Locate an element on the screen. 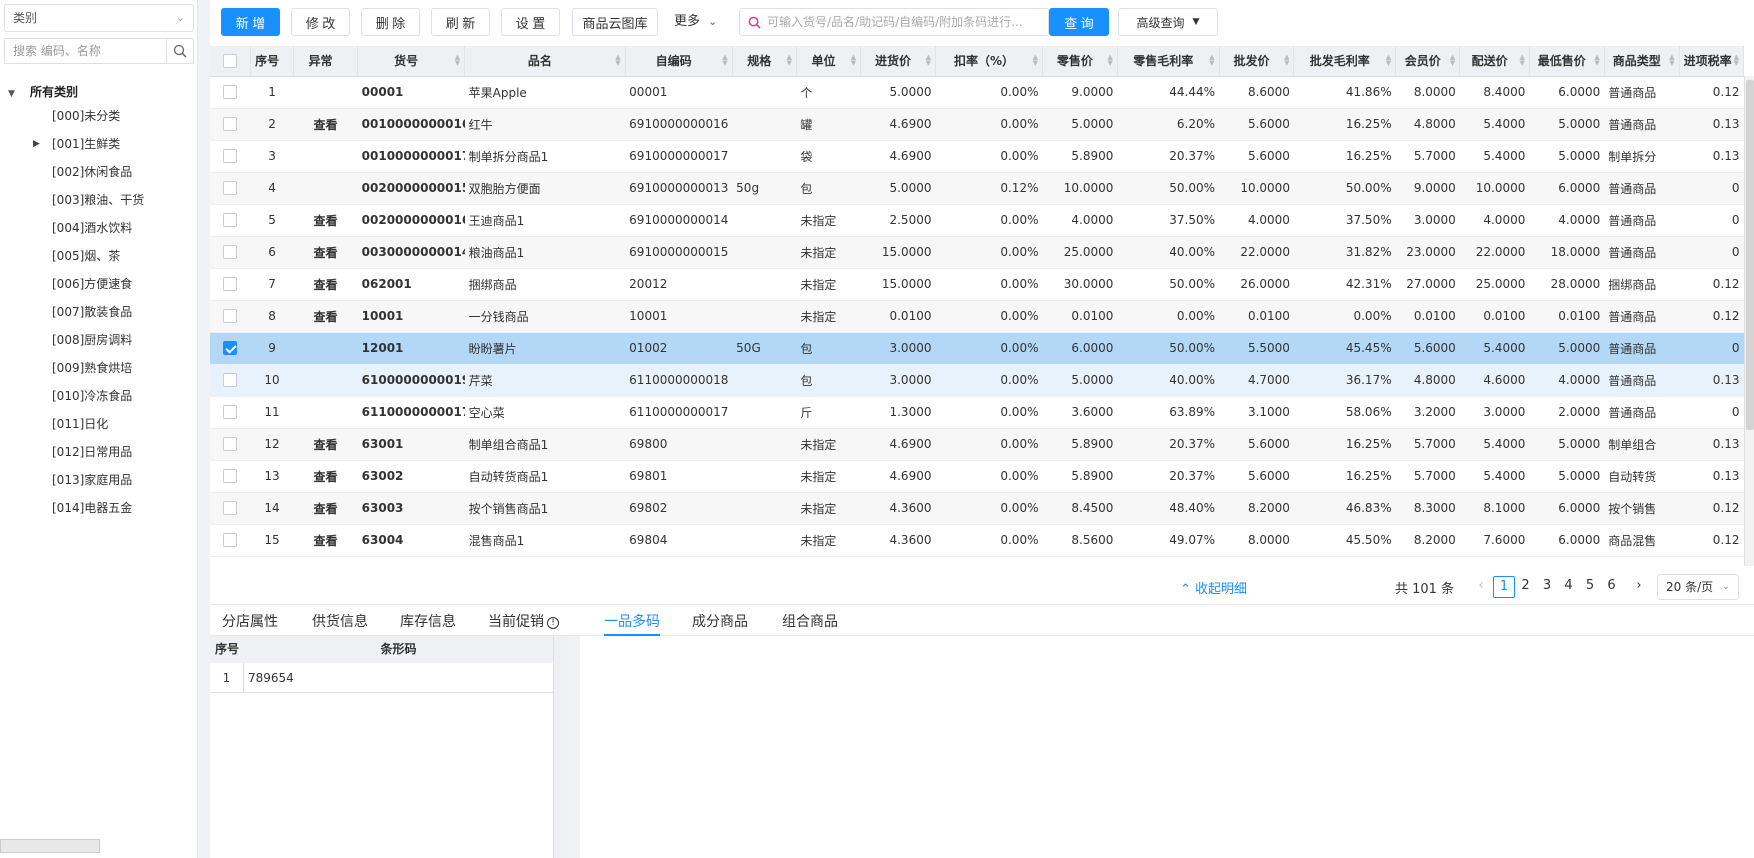  prev-page-icon: ‹ is located at coordinates (1481, 587).